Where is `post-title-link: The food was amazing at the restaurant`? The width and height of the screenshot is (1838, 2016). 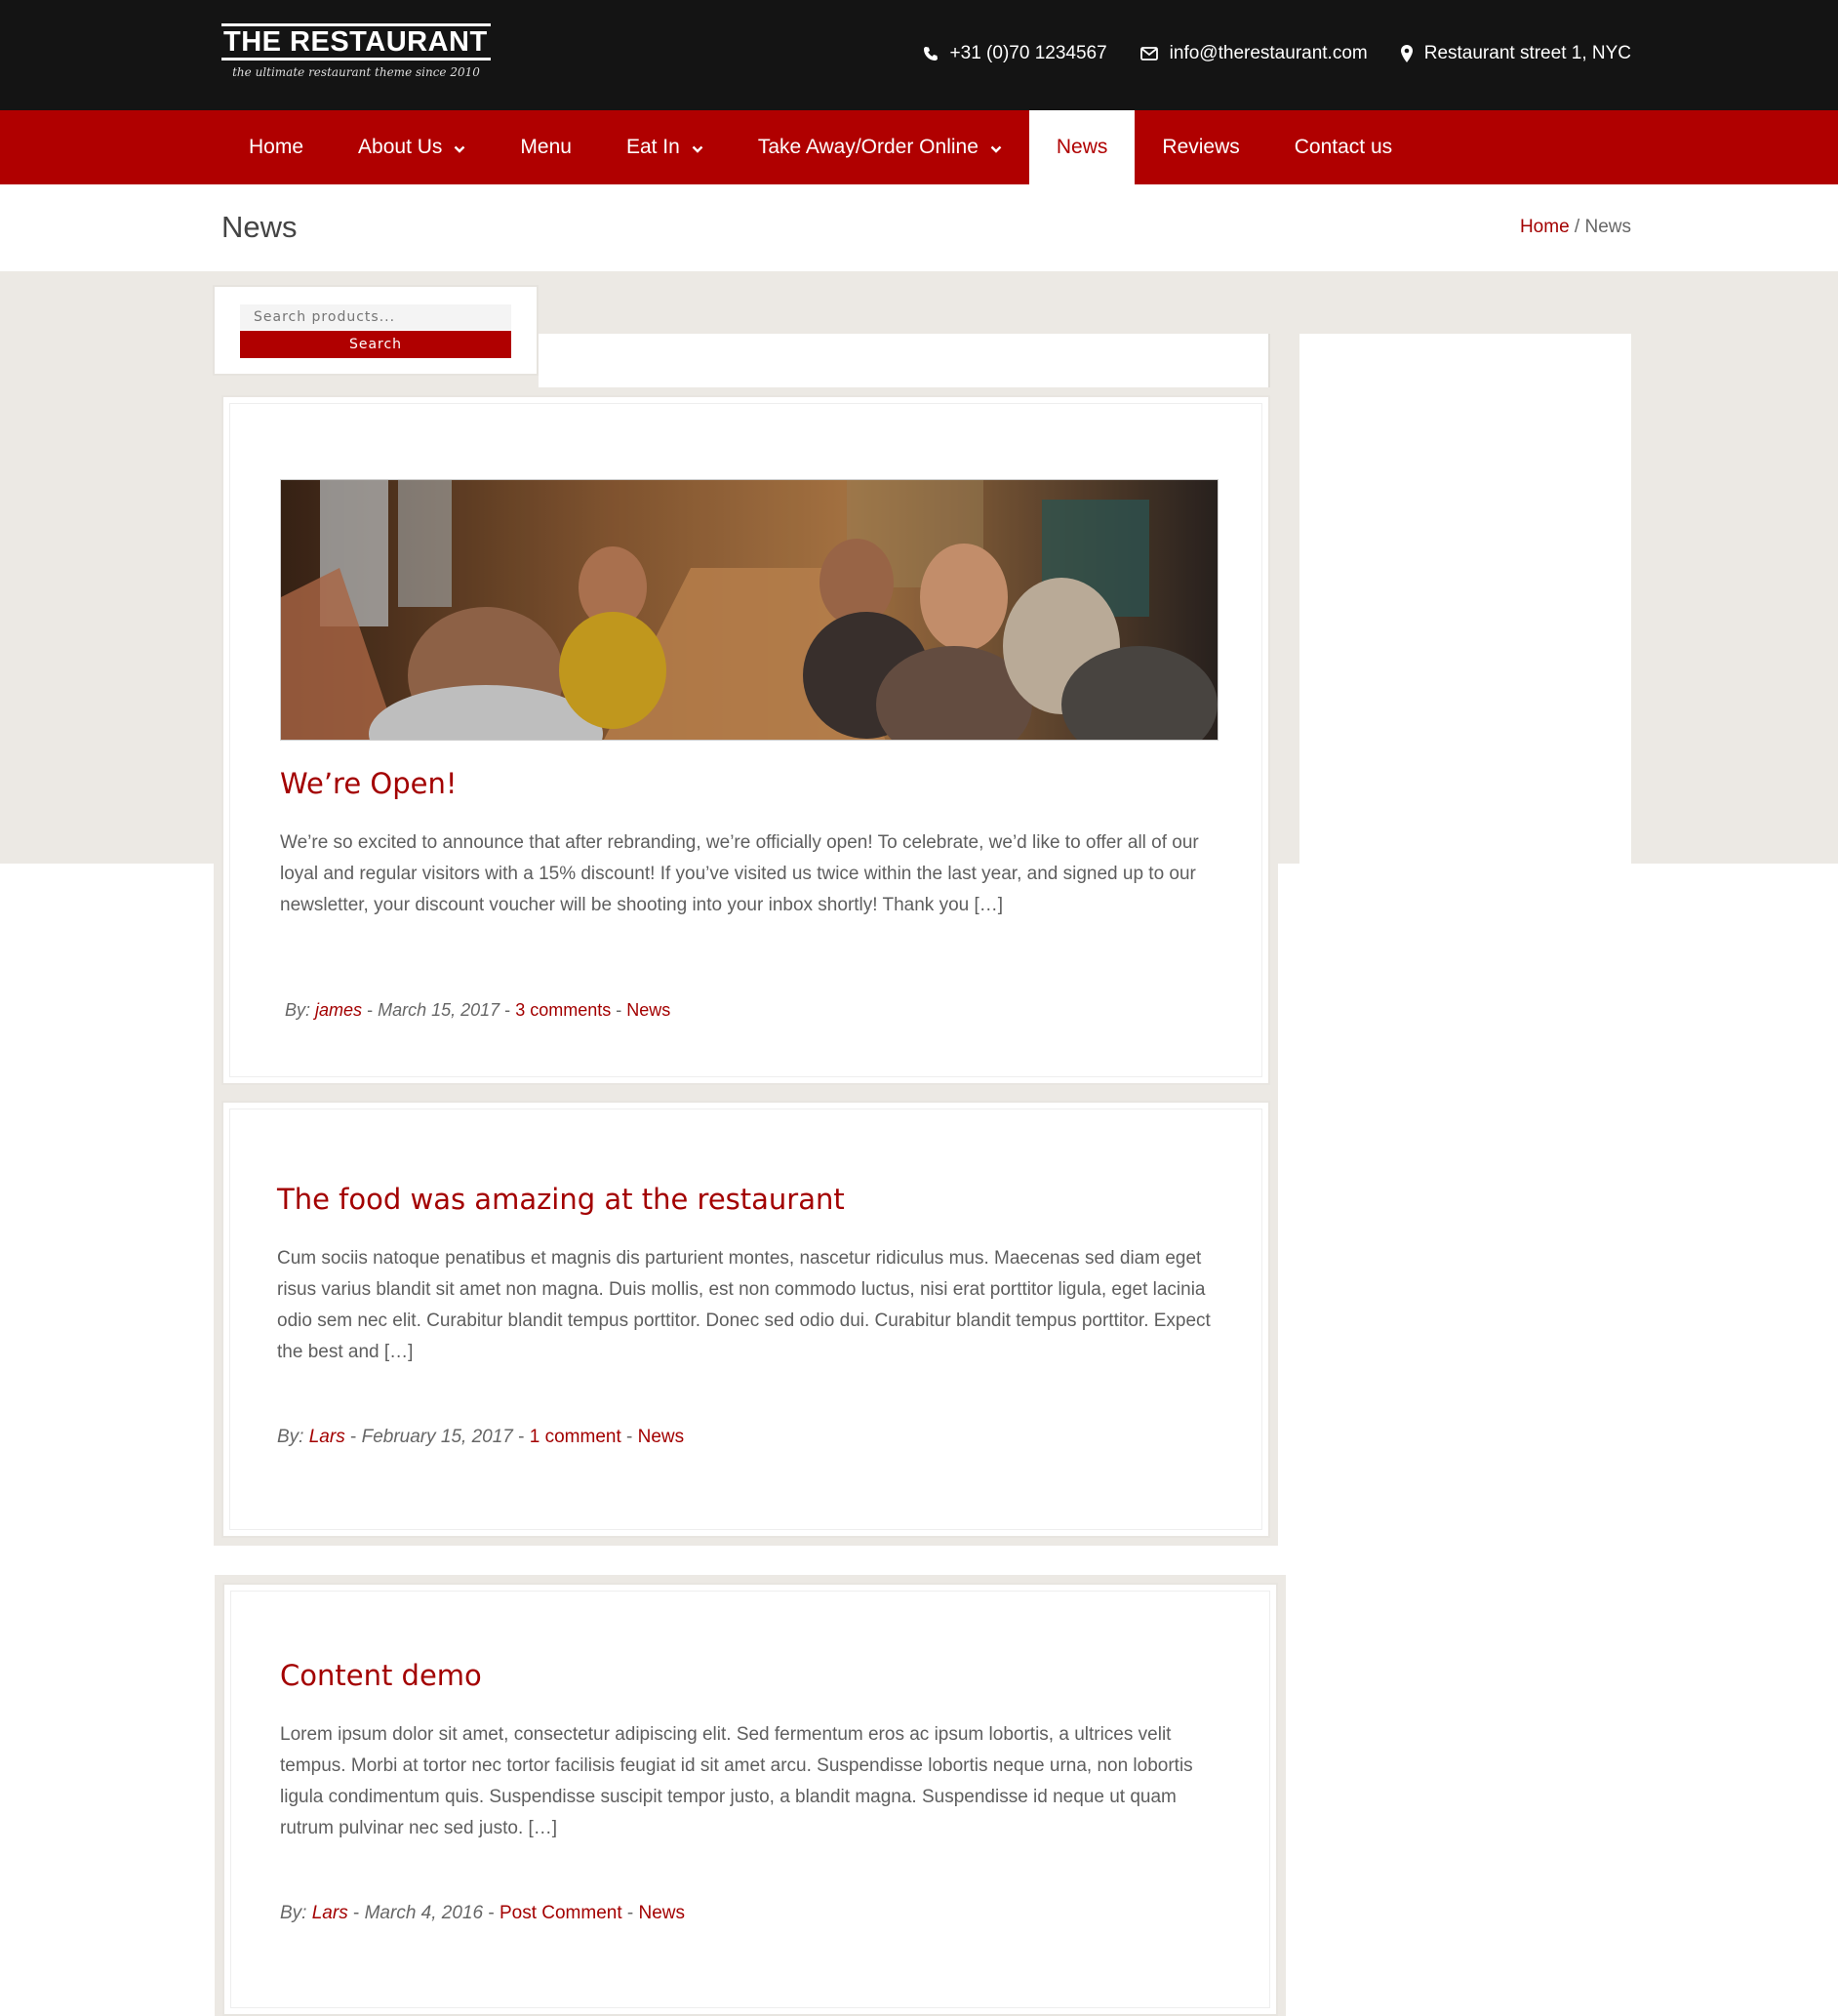
post-title-link: The food was amazing at the restaurant is located at coordinates (561, 1199).